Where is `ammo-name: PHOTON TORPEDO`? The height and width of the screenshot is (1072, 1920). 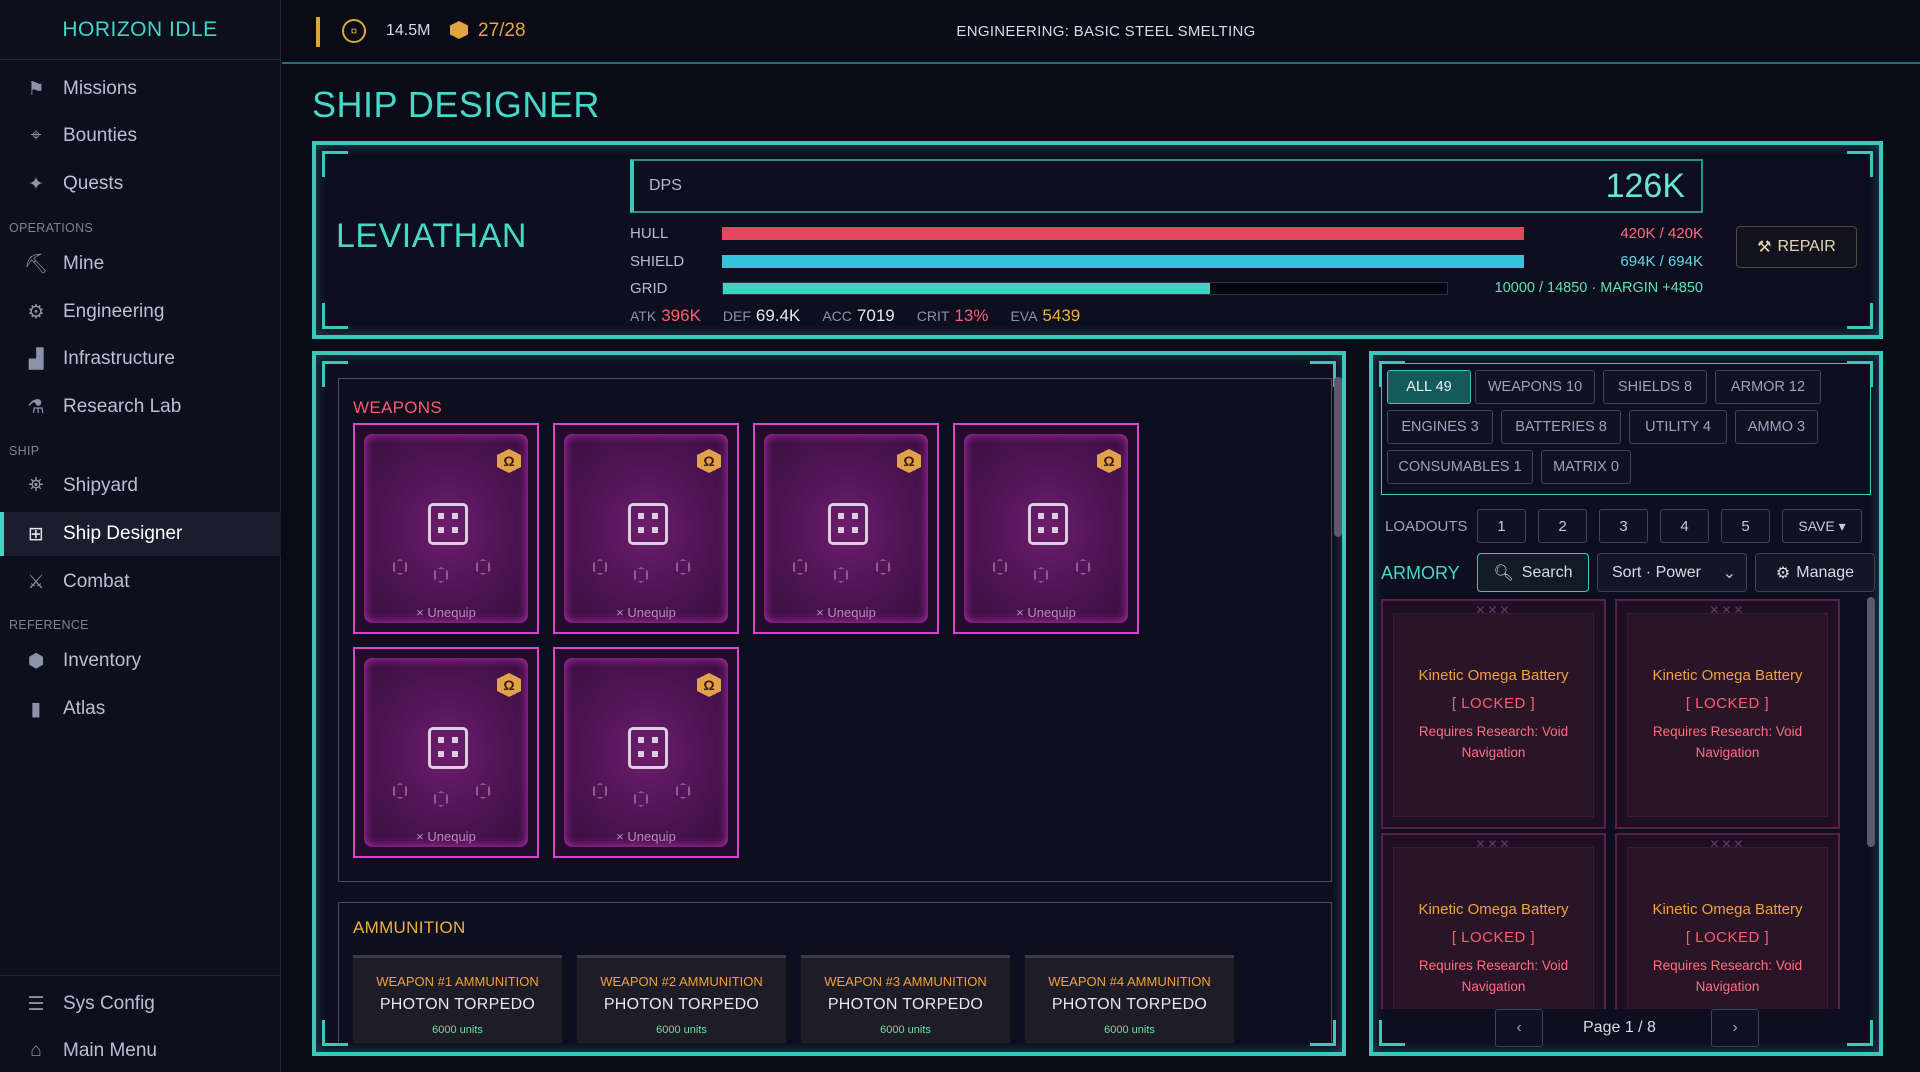
ammo-name: PHOTON TORPEDO is located at coordinates (905, 1004).